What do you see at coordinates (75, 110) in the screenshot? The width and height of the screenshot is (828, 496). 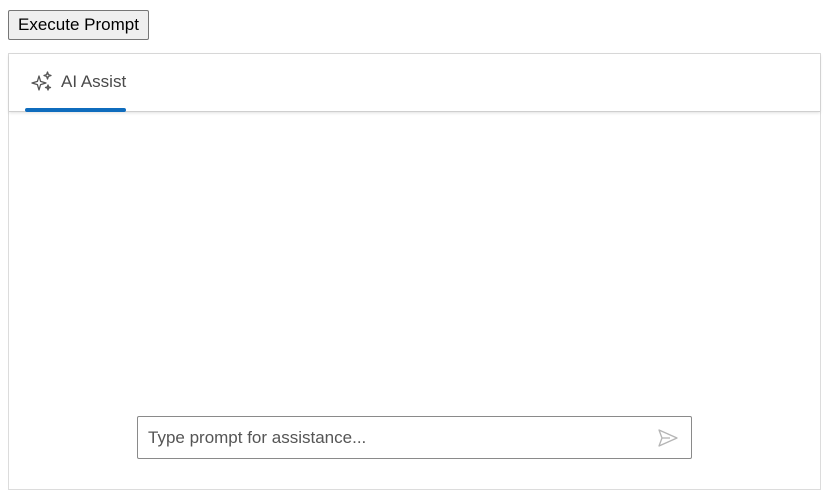 I see `active-tab-indicator` at bounding box center [75, 110].